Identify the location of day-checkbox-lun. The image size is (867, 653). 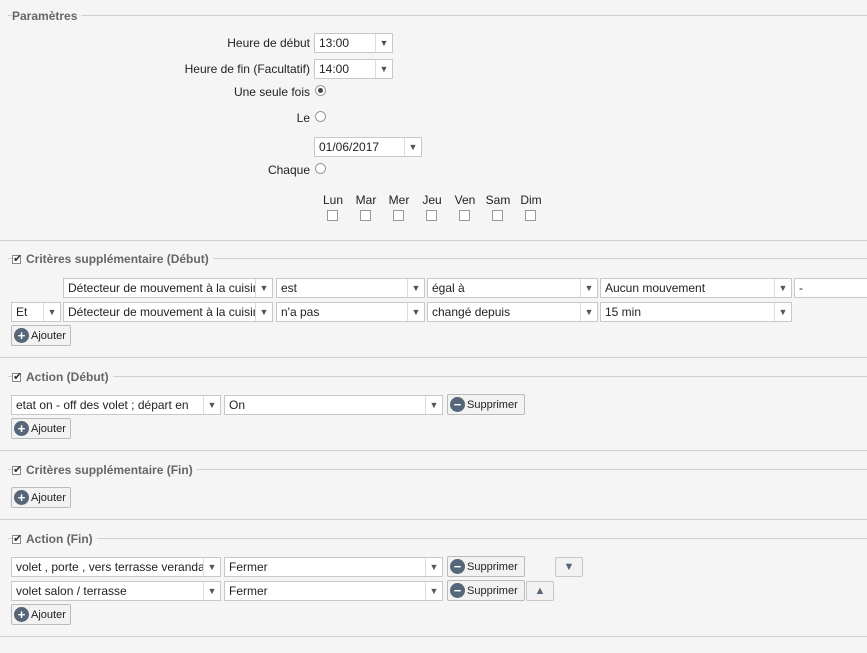
(332, 215).